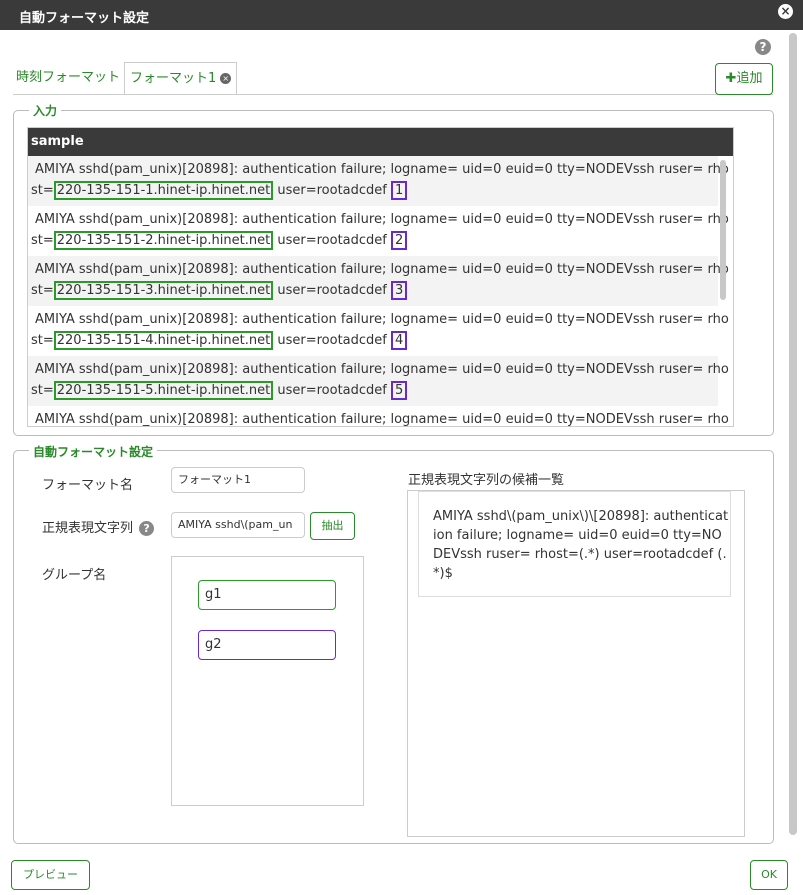  Describe the element at coordinates (785, 11) in the screenshot. I see `close-icon: ×` at that location.